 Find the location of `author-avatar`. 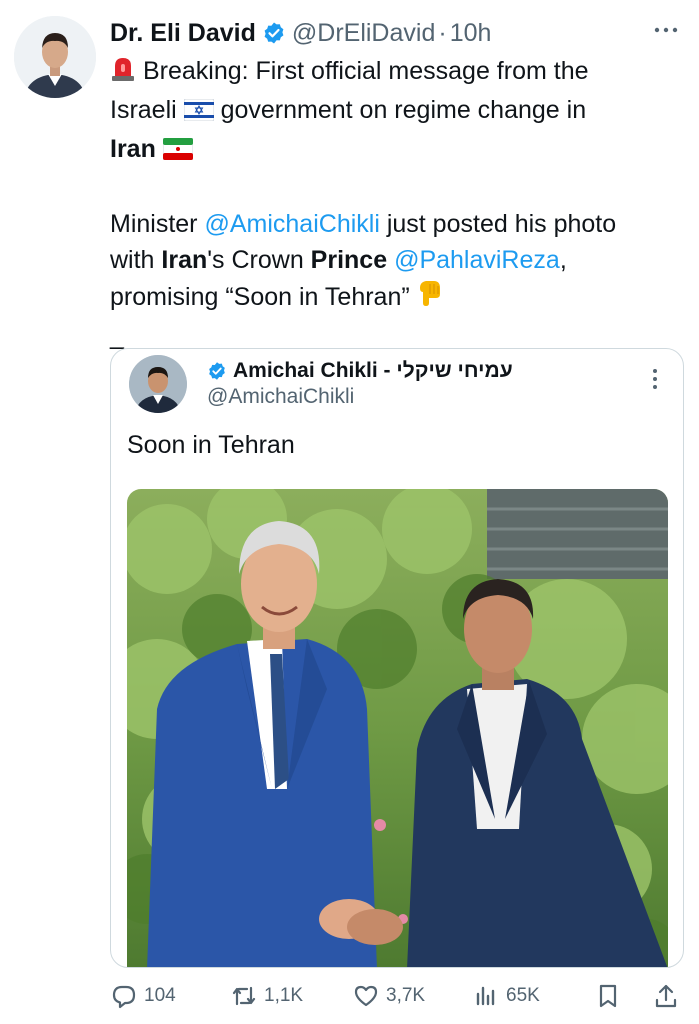

author-avatar is located at coordinates (55, 57).